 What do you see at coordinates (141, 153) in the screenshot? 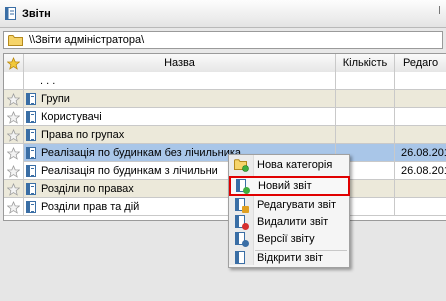
I see `row-name: Реалізація по будинкам без лічильника` at bounding box center [141, 153].